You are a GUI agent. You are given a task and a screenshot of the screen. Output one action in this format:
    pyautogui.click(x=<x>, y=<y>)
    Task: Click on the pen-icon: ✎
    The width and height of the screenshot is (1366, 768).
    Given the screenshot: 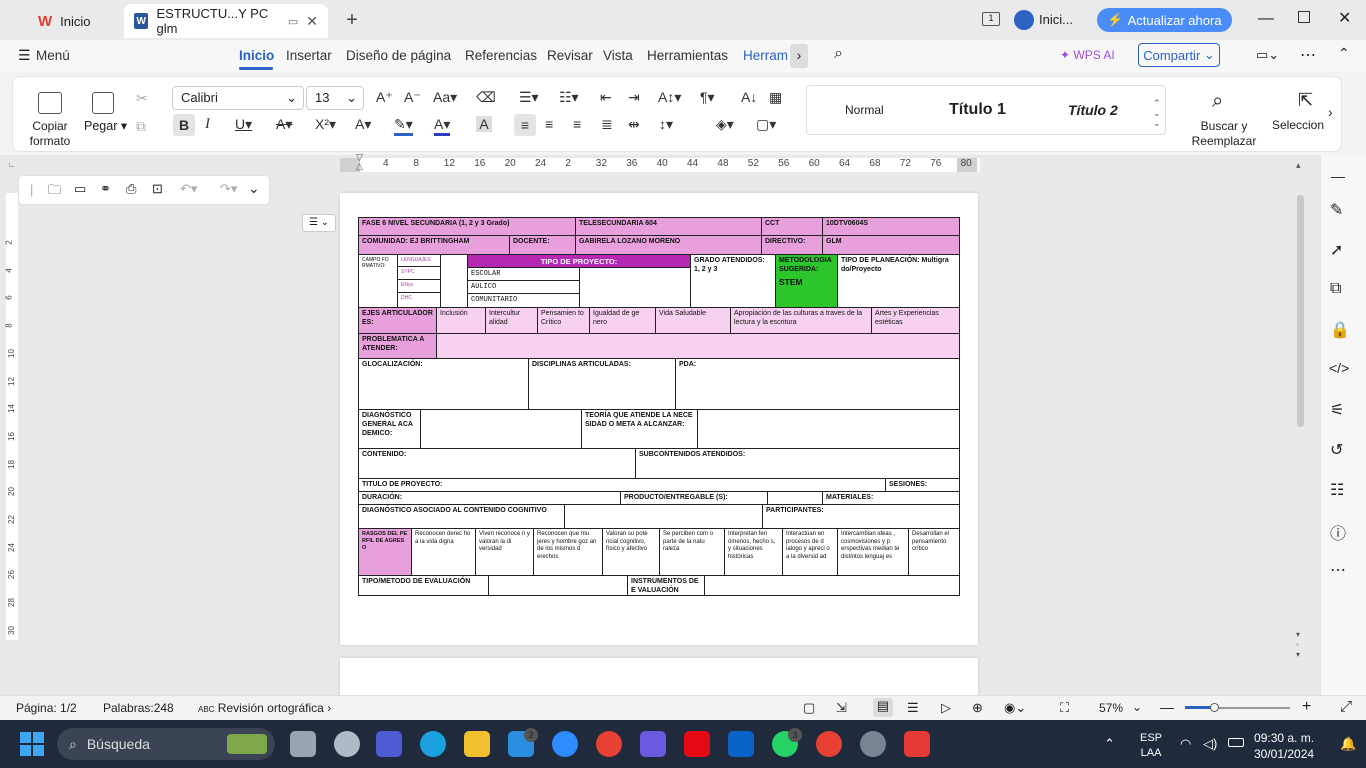 What is the action you would take?
    pyautogui.click(x=1336, y=210)
    